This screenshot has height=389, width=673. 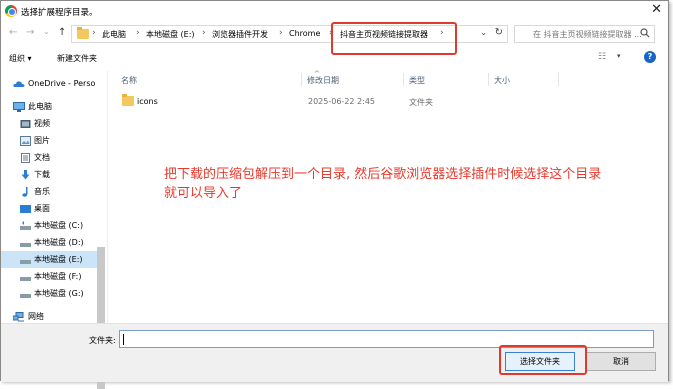 I want to click on sidebar-item-documents: 文档, so click(x=51, y=157).